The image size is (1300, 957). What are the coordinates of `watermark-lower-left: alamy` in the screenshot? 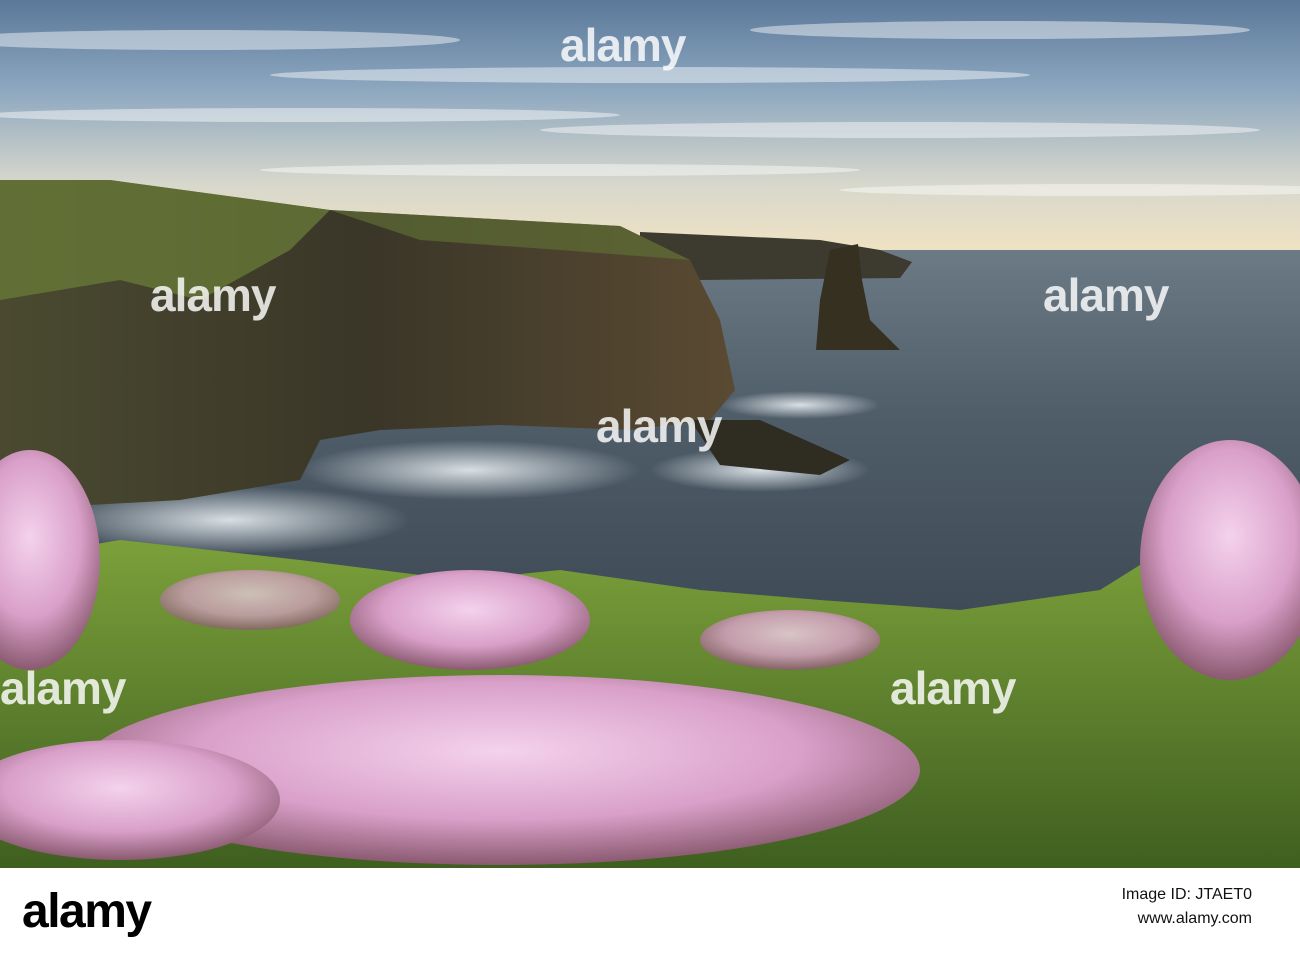 It's located at (63, 688).